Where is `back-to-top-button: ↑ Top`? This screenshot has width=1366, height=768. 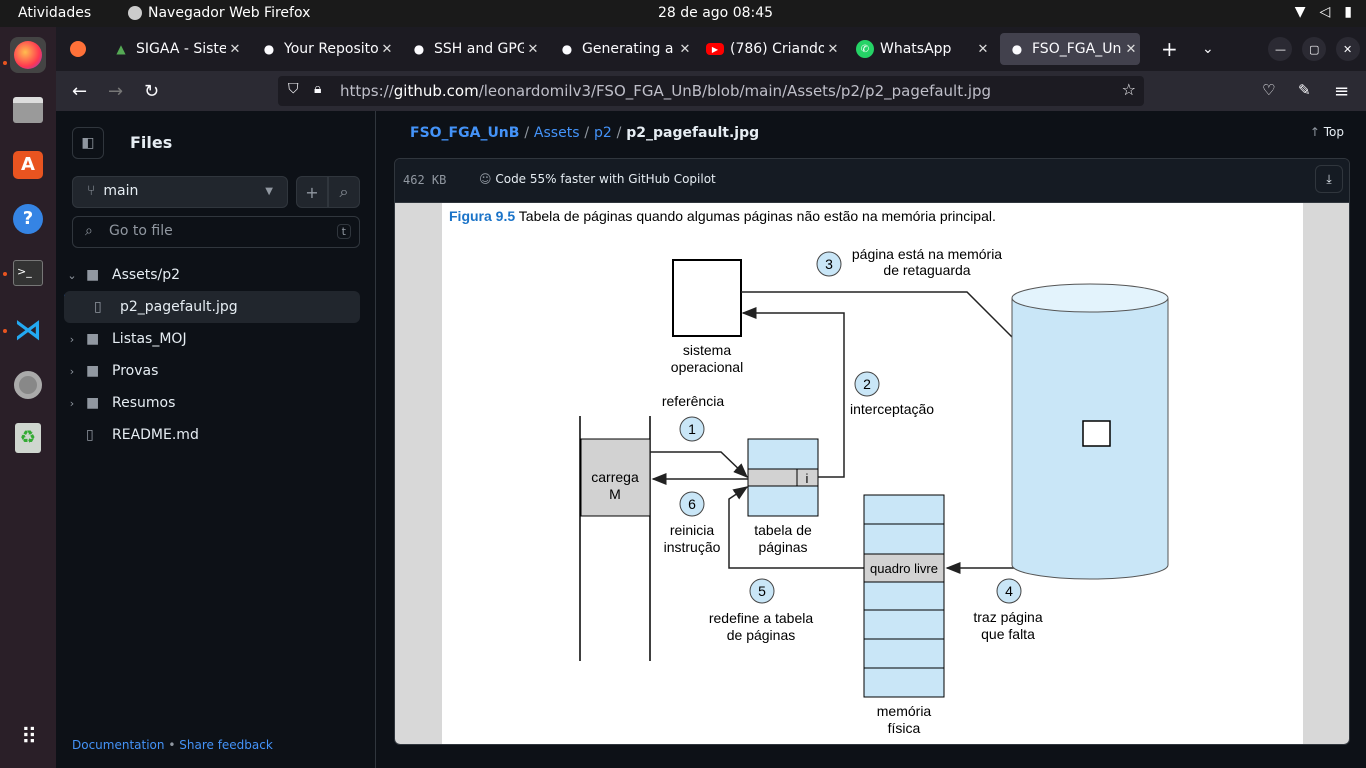
back-to-top-button: ↑ Top is located at coordinates (1327, 132).